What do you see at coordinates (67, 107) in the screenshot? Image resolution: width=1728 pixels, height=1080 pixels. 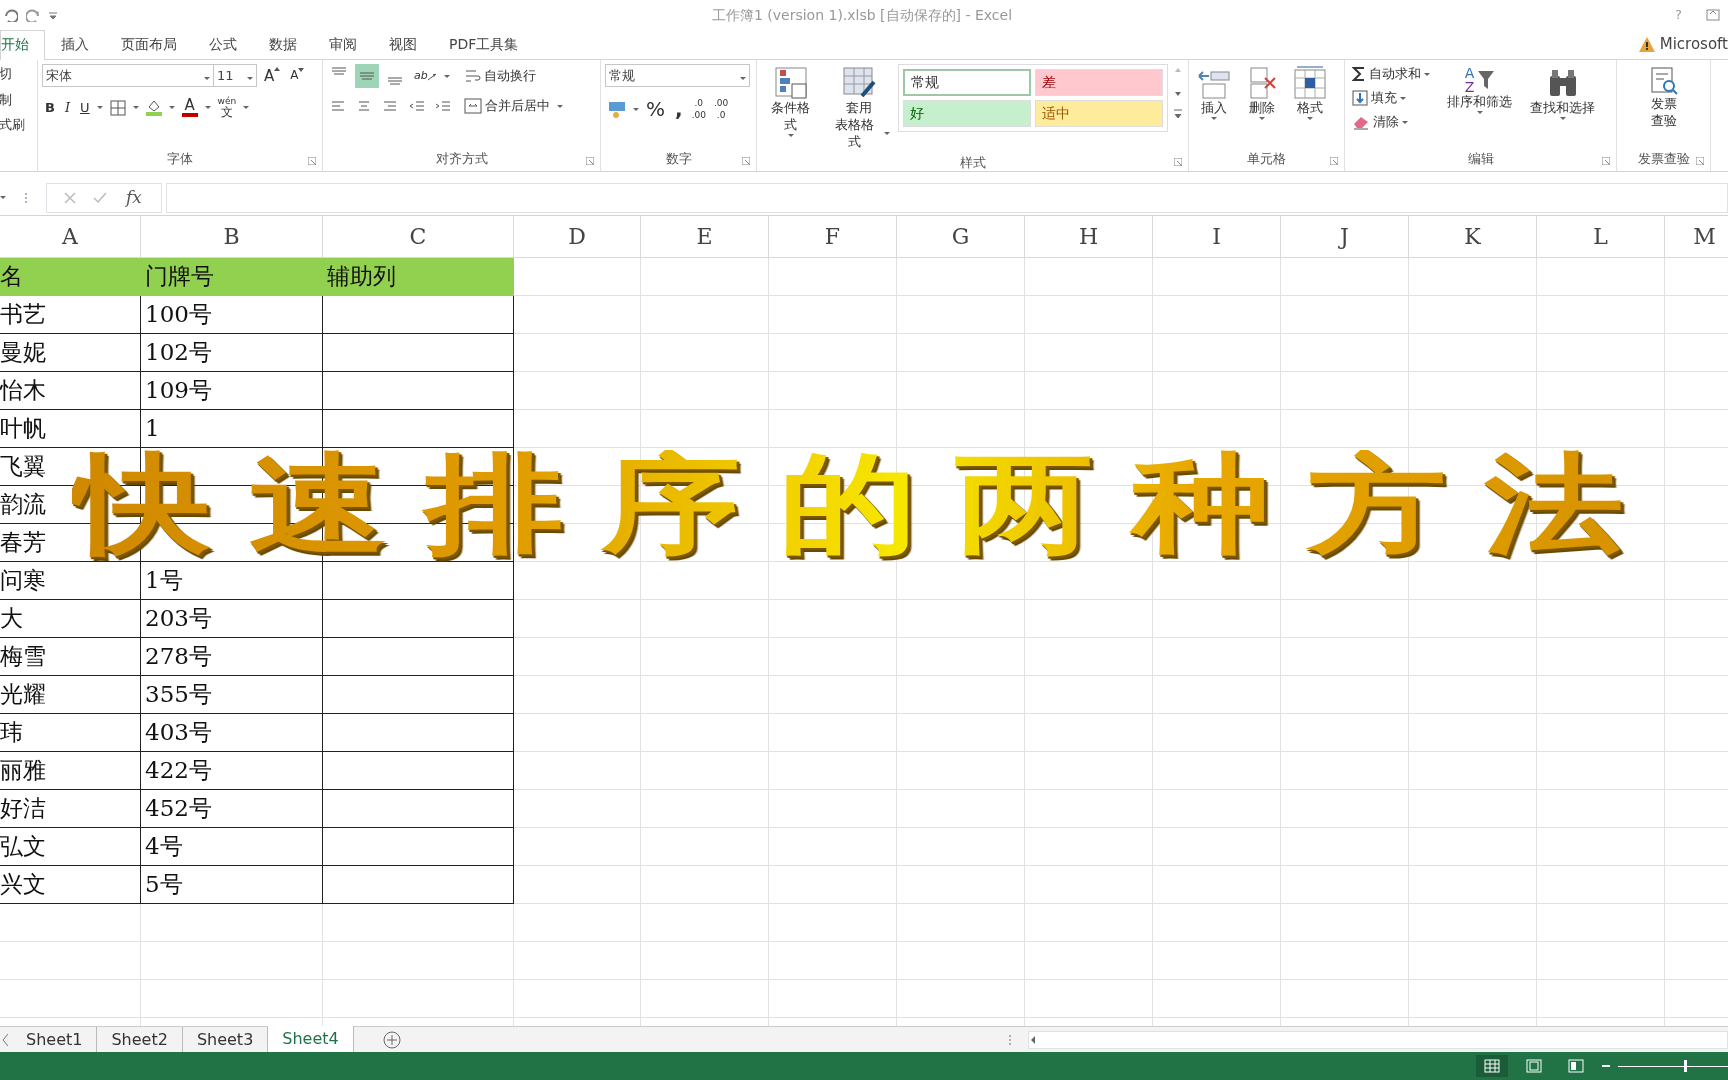 I see `italic-button: I` at bounding box center [67, 107].